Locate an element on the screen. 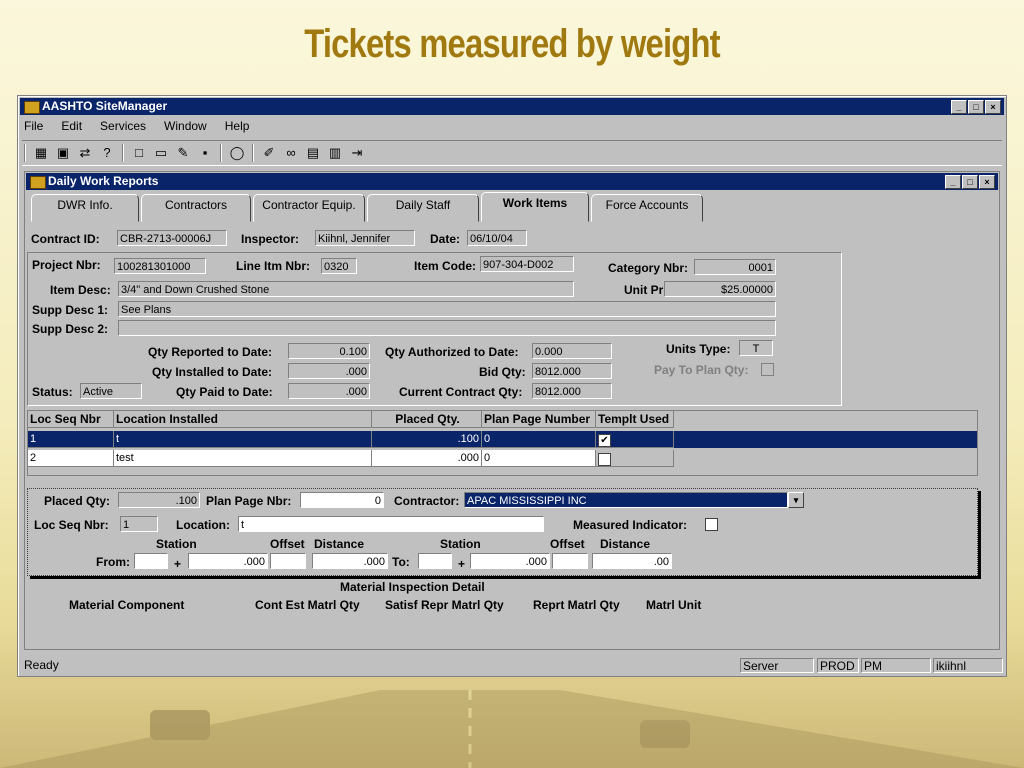 The height and width of the screenshot is (768, 1024). dwr-close-button: × is located at coordinates (987, 182).